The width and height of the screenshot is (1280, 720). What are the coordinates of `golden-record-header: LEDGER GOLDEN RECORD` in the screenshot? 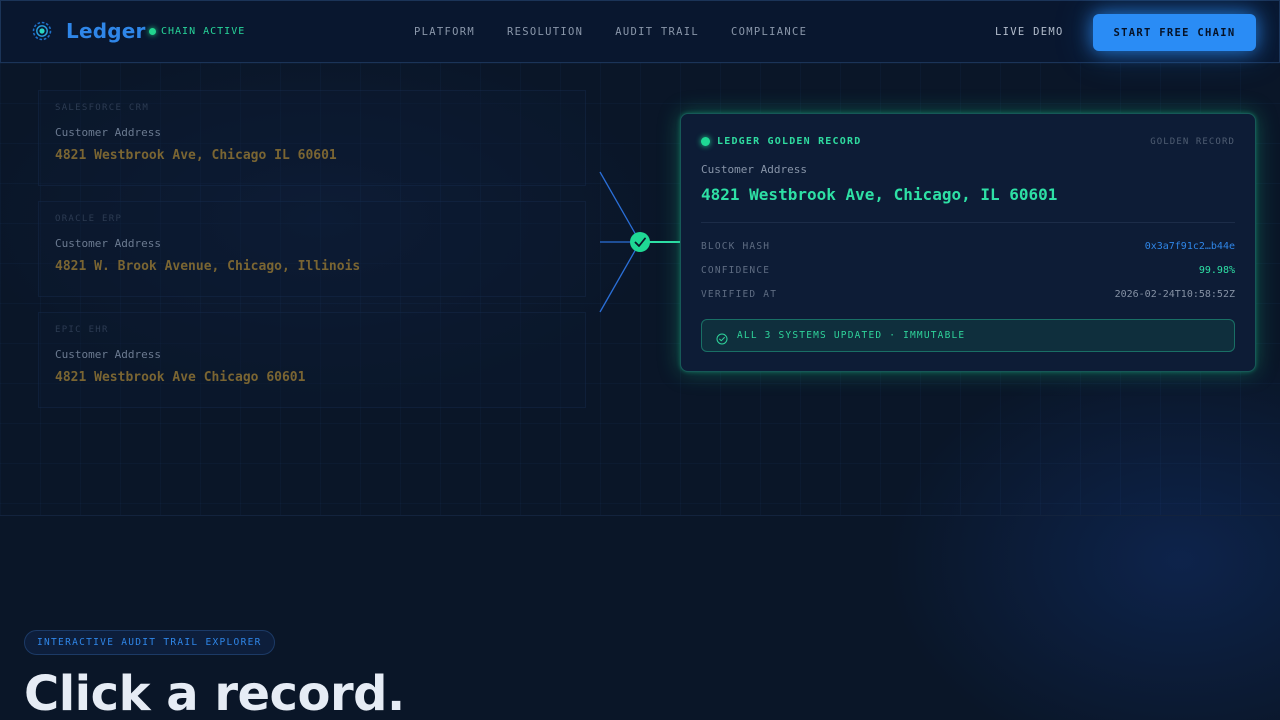 It's located at (781, 141).